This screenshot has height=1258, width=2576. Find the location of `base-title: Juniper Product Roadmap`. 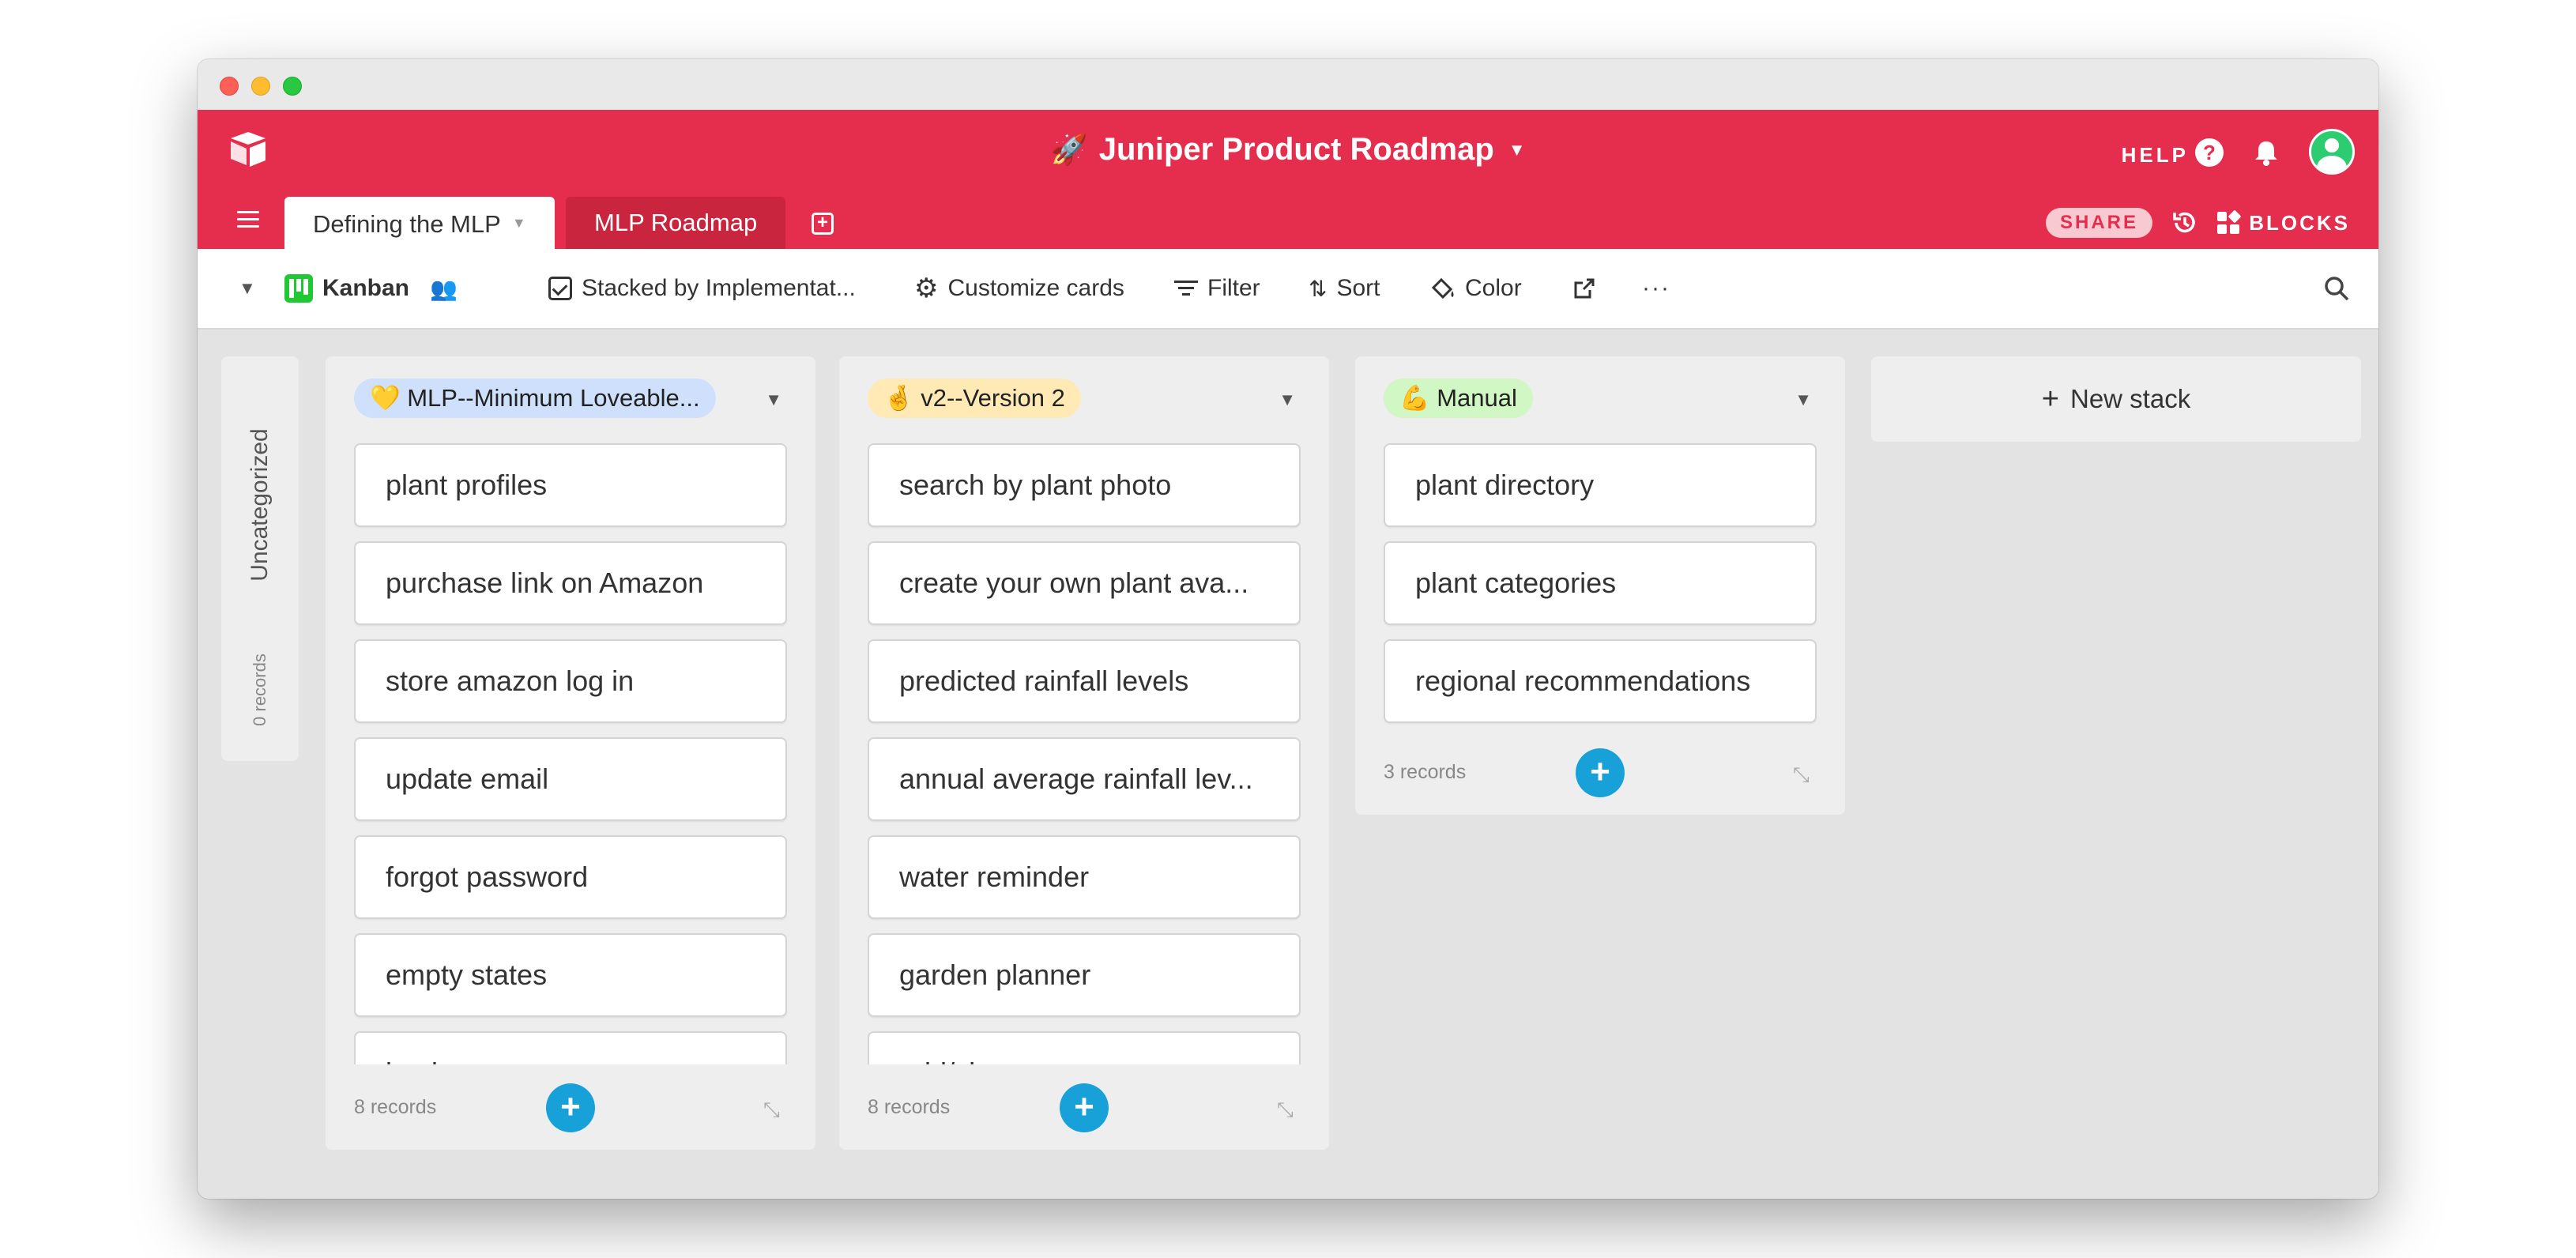

base-title: Juniper Product Roadmap is located at coordinates (1296, 149).